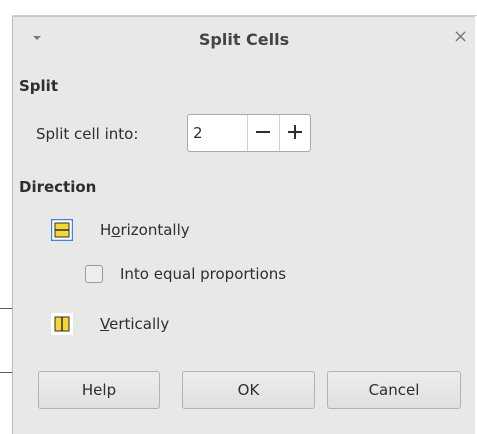 The width and height of the screenshot is (477, 434). What do you see at coordinates (155, 230) in the screenshot?
I see `horizontal-label-post: rizontally` at bounding box center [155, 230].